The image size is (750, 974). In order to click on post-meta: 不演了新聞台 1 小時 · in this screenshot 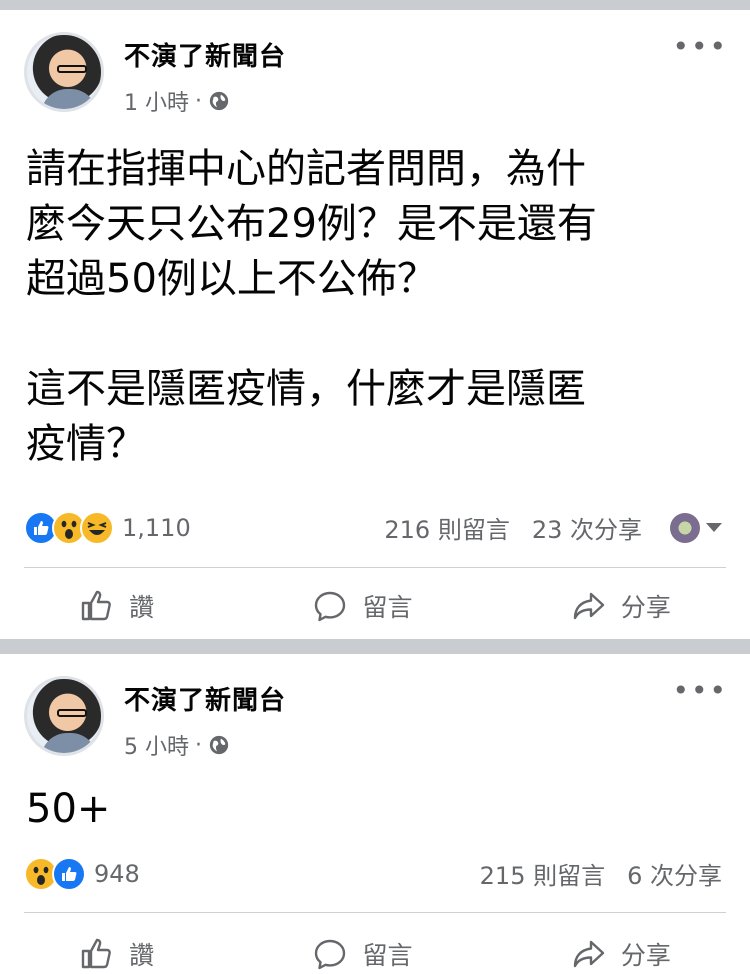, I will do `click(205, 76)`.